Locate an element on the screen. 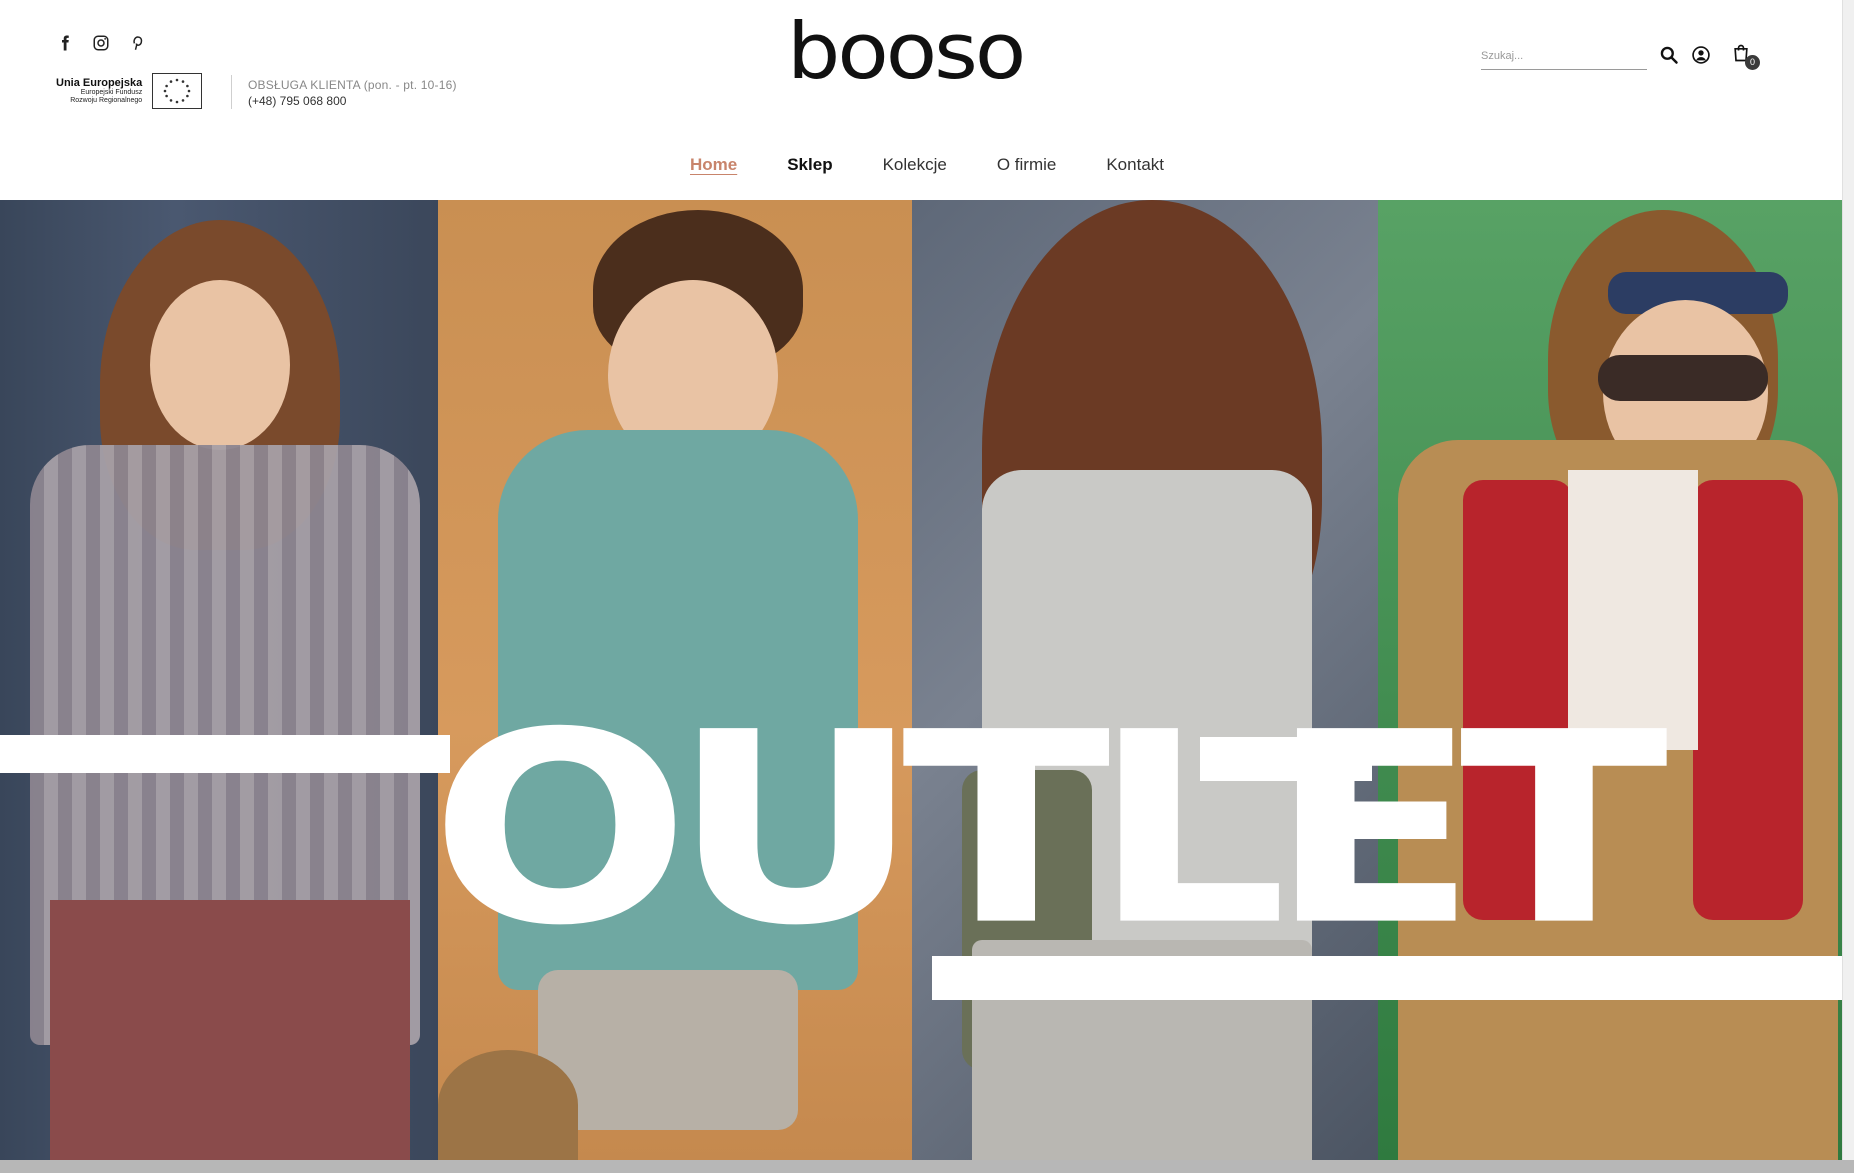 The height and width of the screenshot is (1173, 1854). header-divider is located at coordinates (231, 92).